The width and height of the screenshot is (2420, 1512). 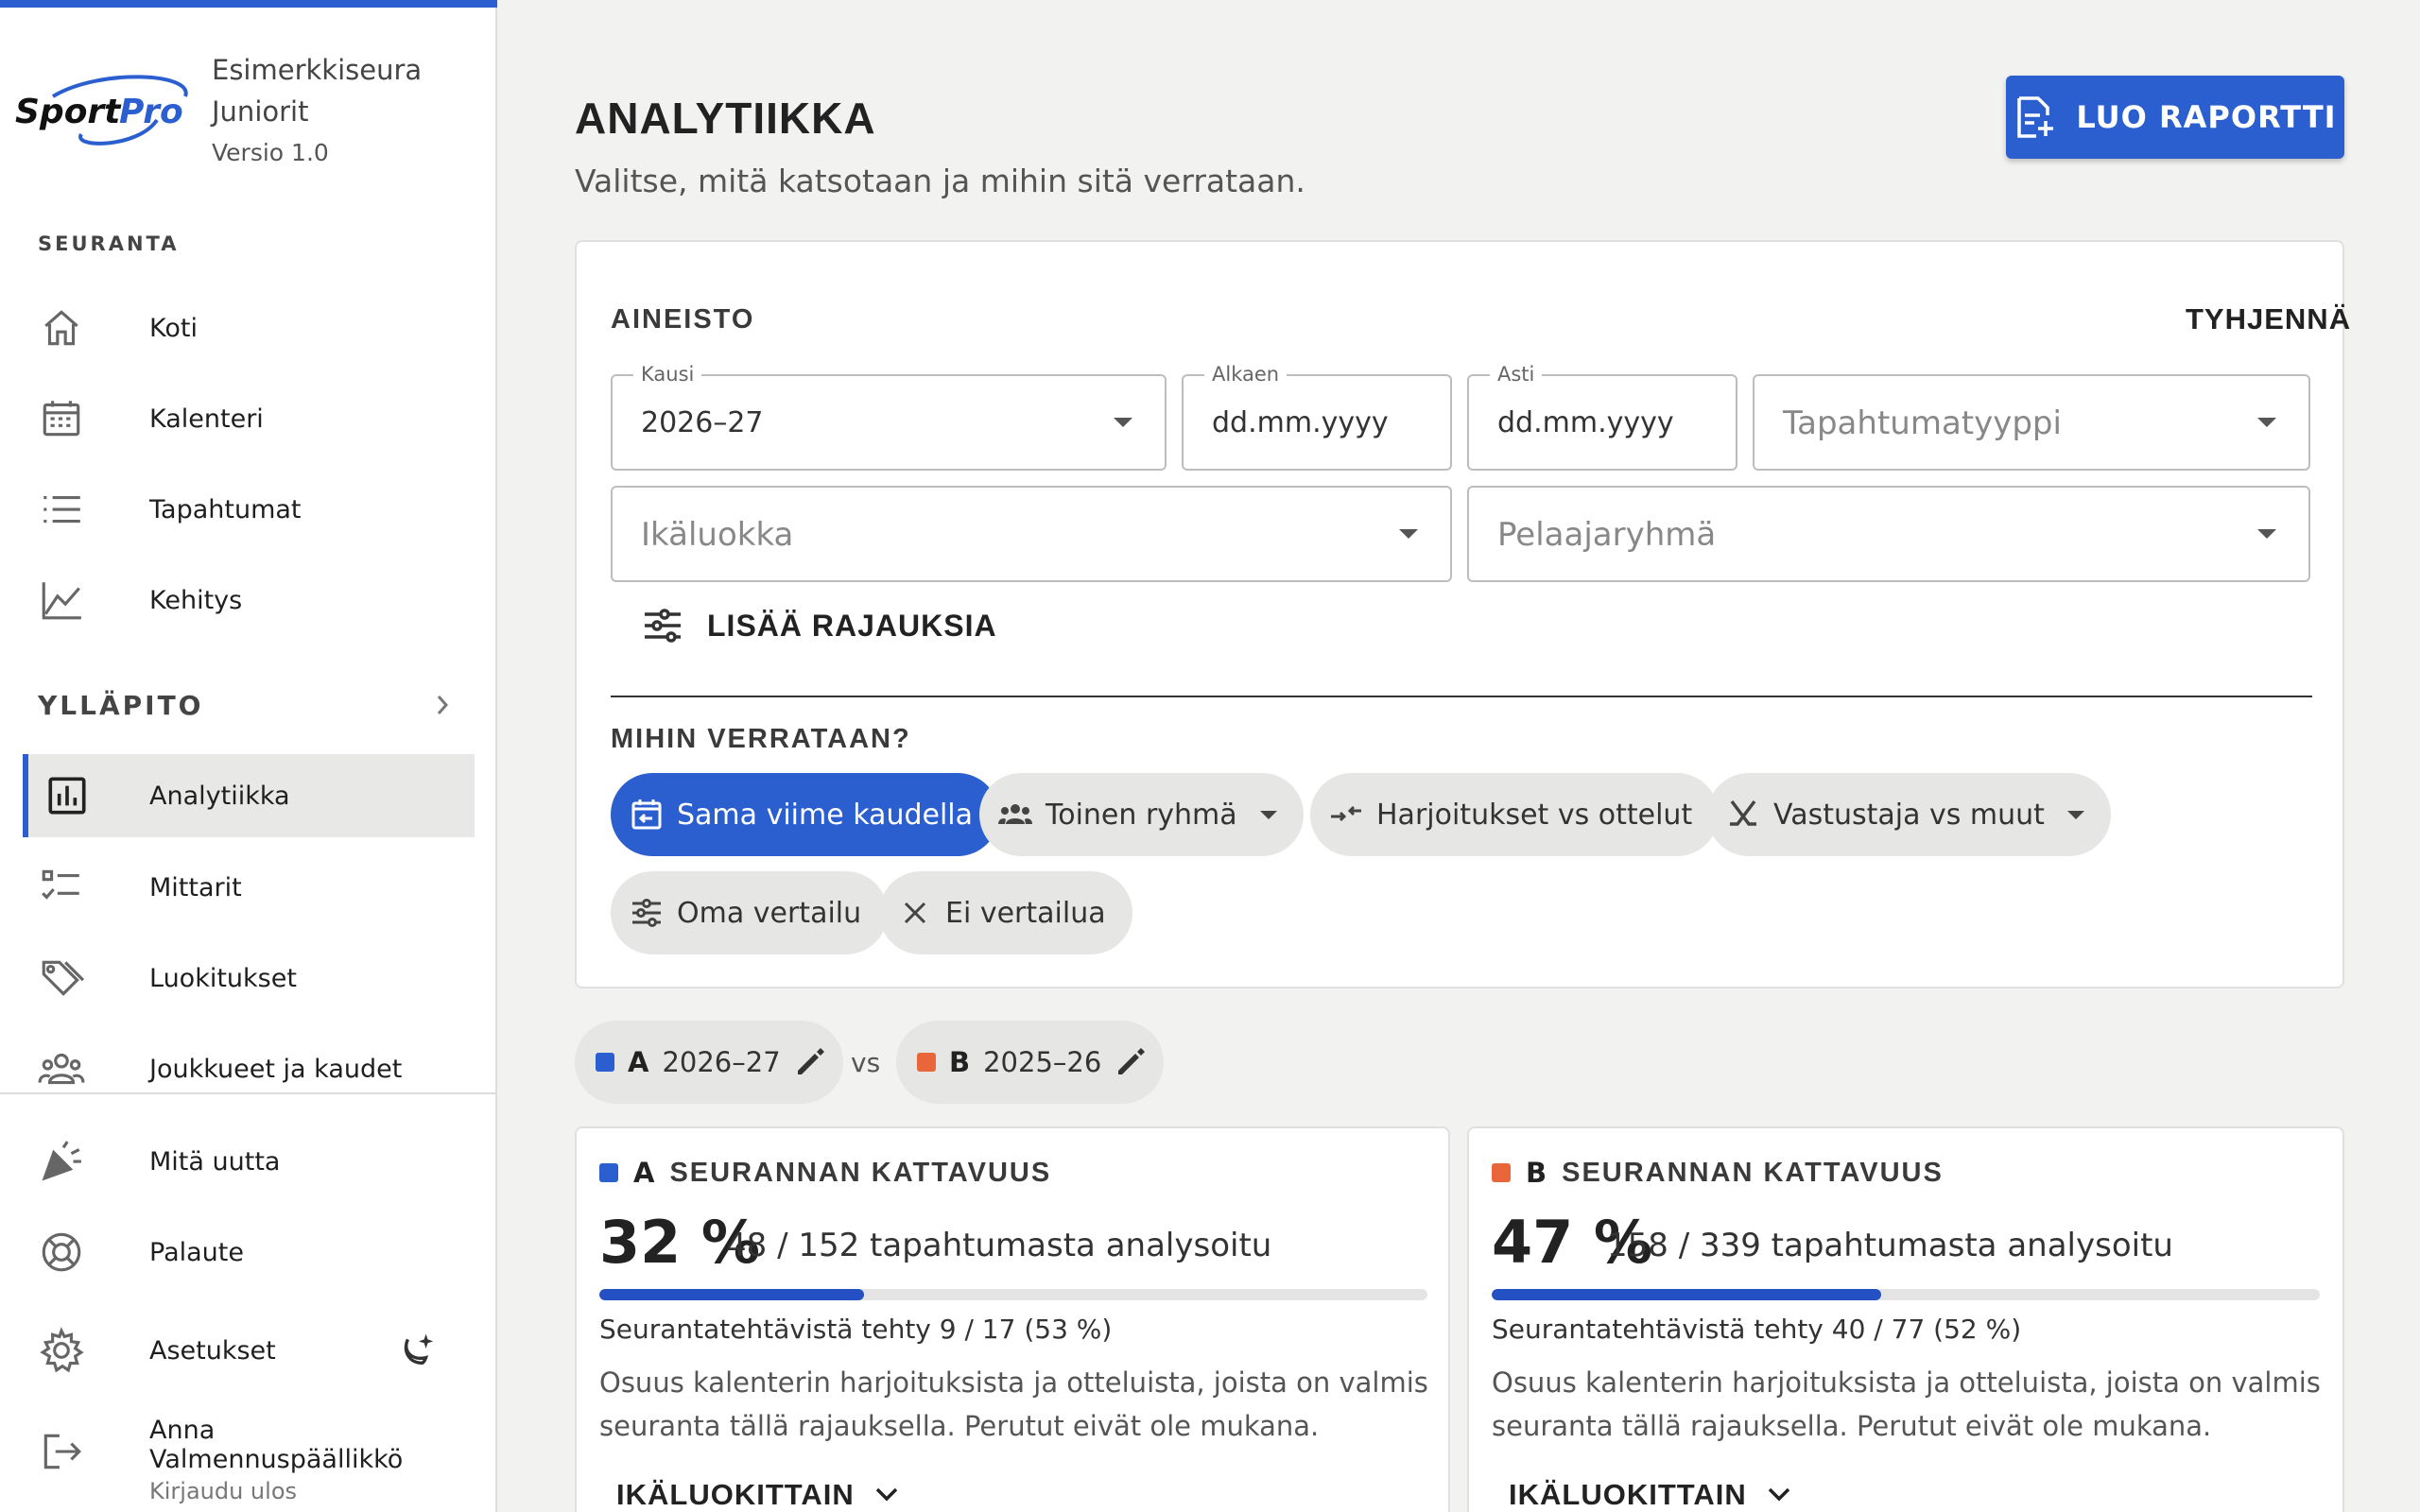 I want to click on chip-custom-comparison: Oma vertailu, so click(x=750, y=912).